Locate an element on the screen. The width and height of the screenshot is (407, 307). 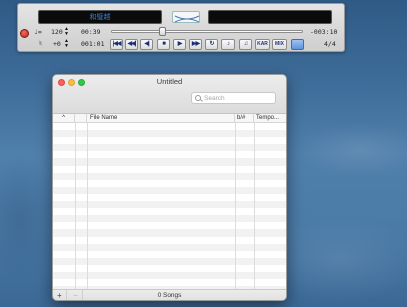
window-titlebar: Untitled is located at coordinates (169, 94).